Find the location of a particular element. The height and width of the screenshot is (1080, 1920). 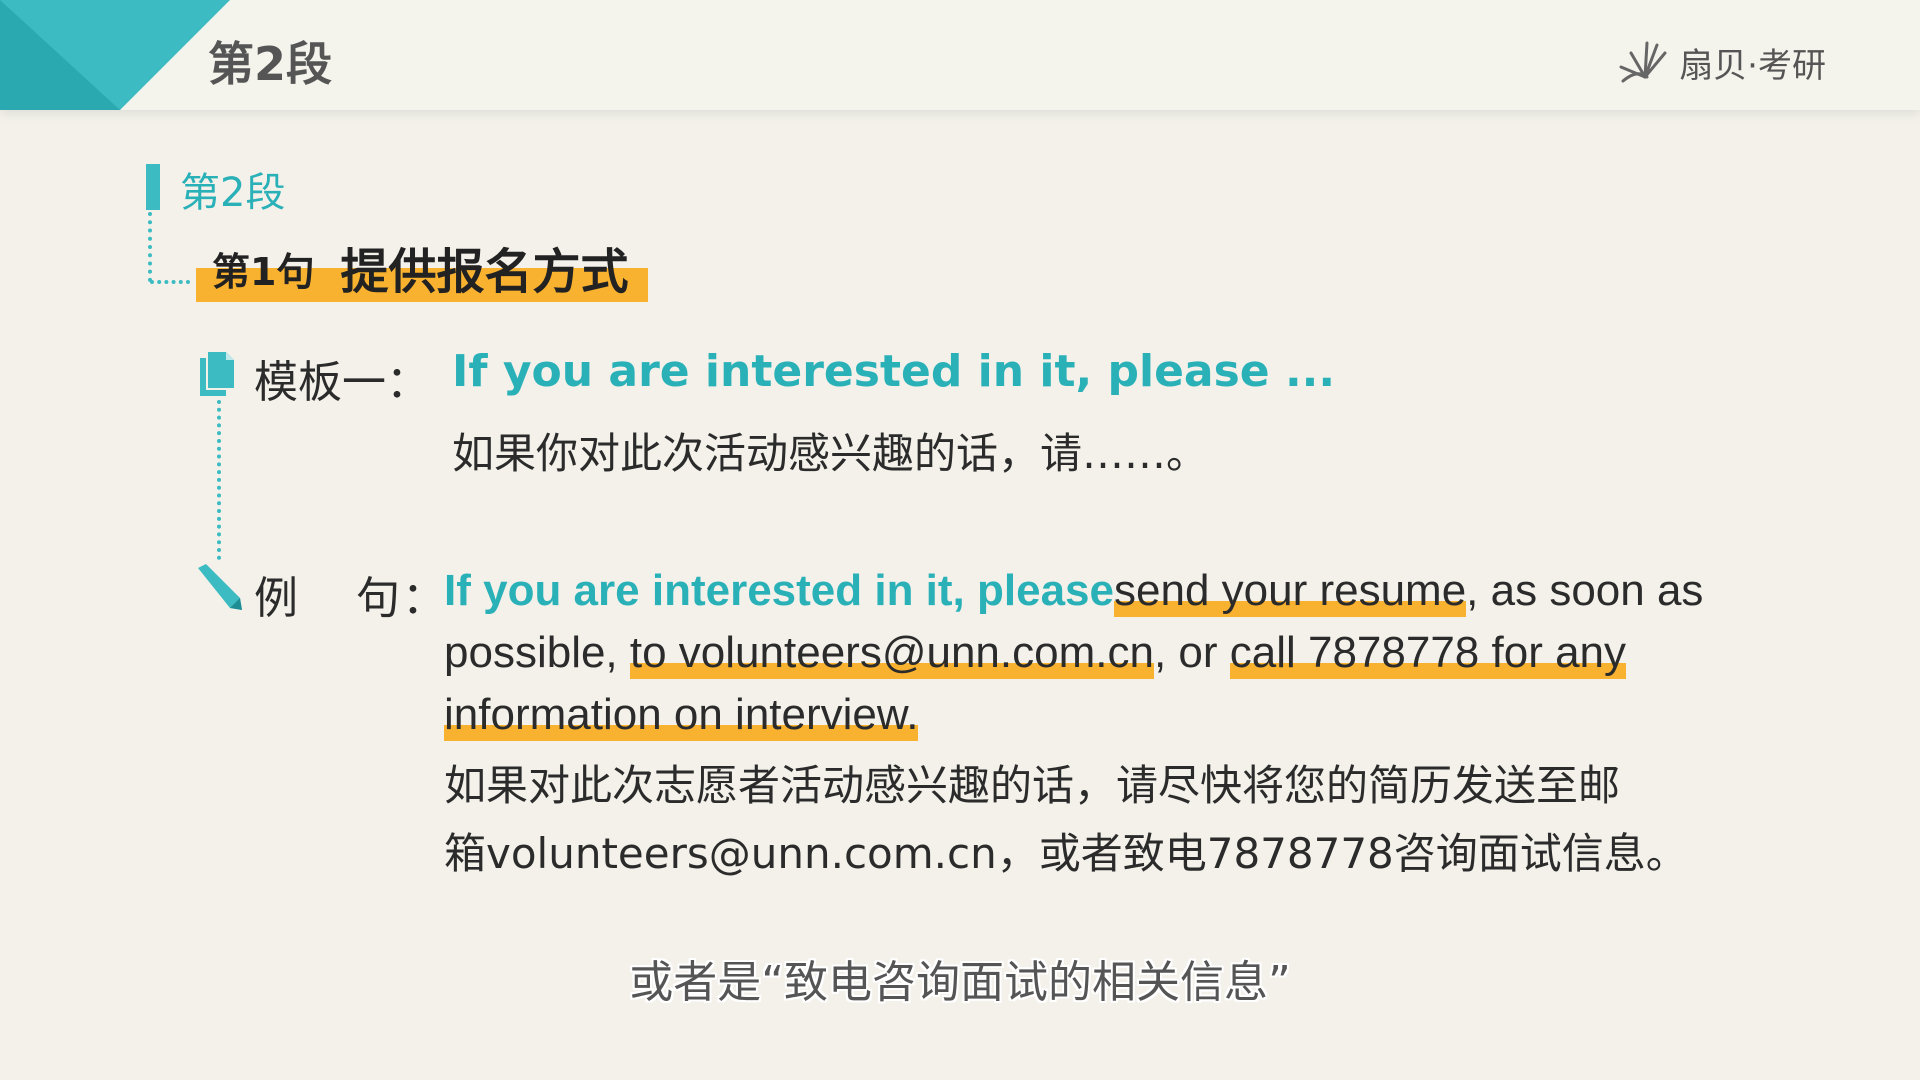

example-text: , or is located at coordinates (1191, 652).